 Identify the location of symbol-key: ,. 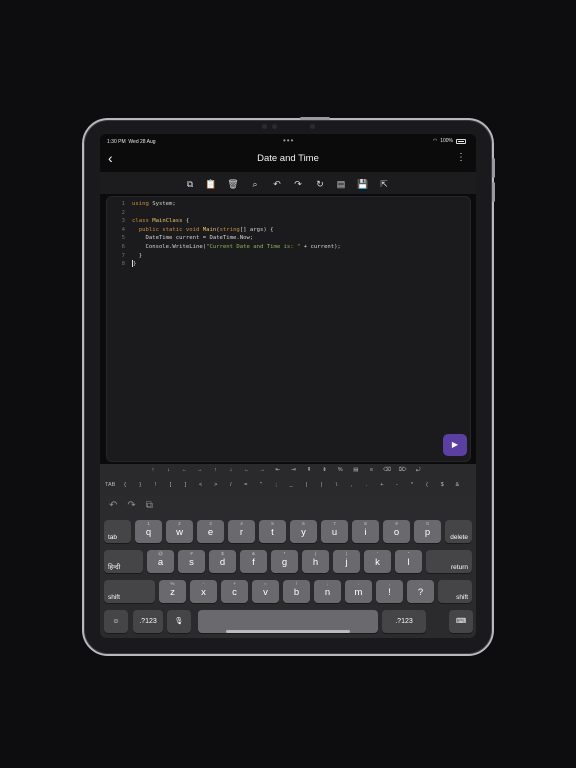
(352, 485).